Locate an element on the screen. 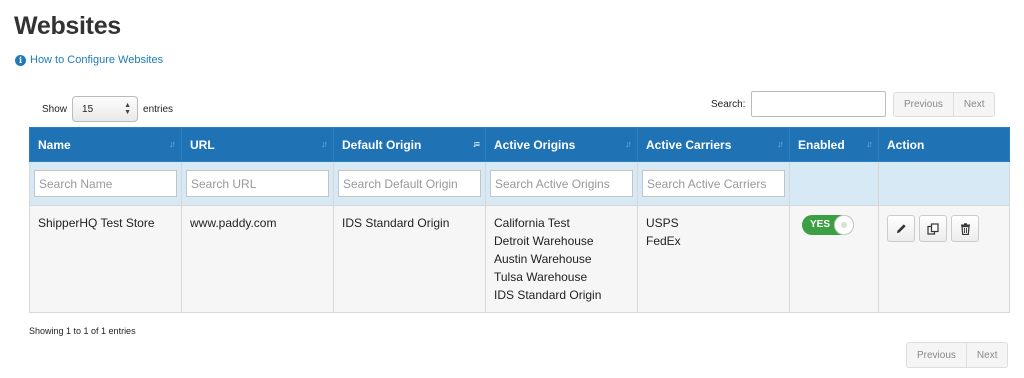  delete-button is located at coordinates (965, 228).